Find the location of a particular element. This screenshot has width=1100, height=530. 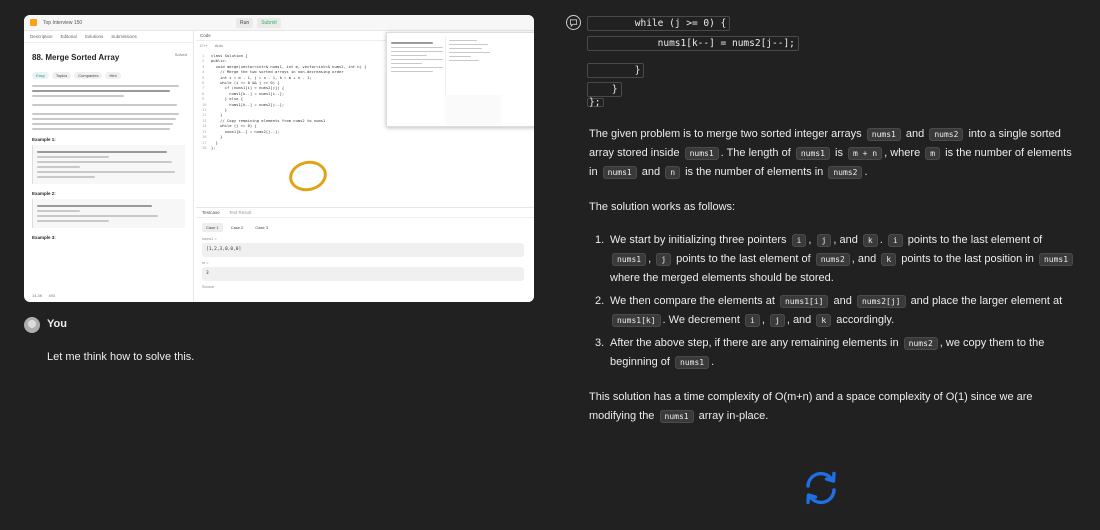

editor-line: 18}; is located at coordinates (284, 147).